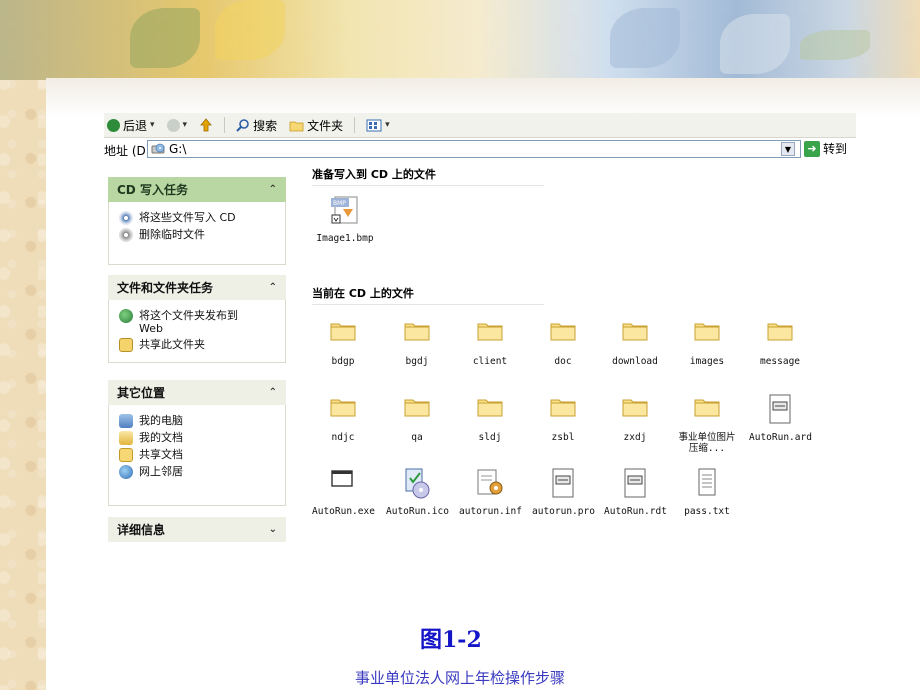 Image resolution: width=920 pixels, height=690 pixels. I want to click on cd-tasks-header: CD 写入任务 ⌃, so click(197, 189).